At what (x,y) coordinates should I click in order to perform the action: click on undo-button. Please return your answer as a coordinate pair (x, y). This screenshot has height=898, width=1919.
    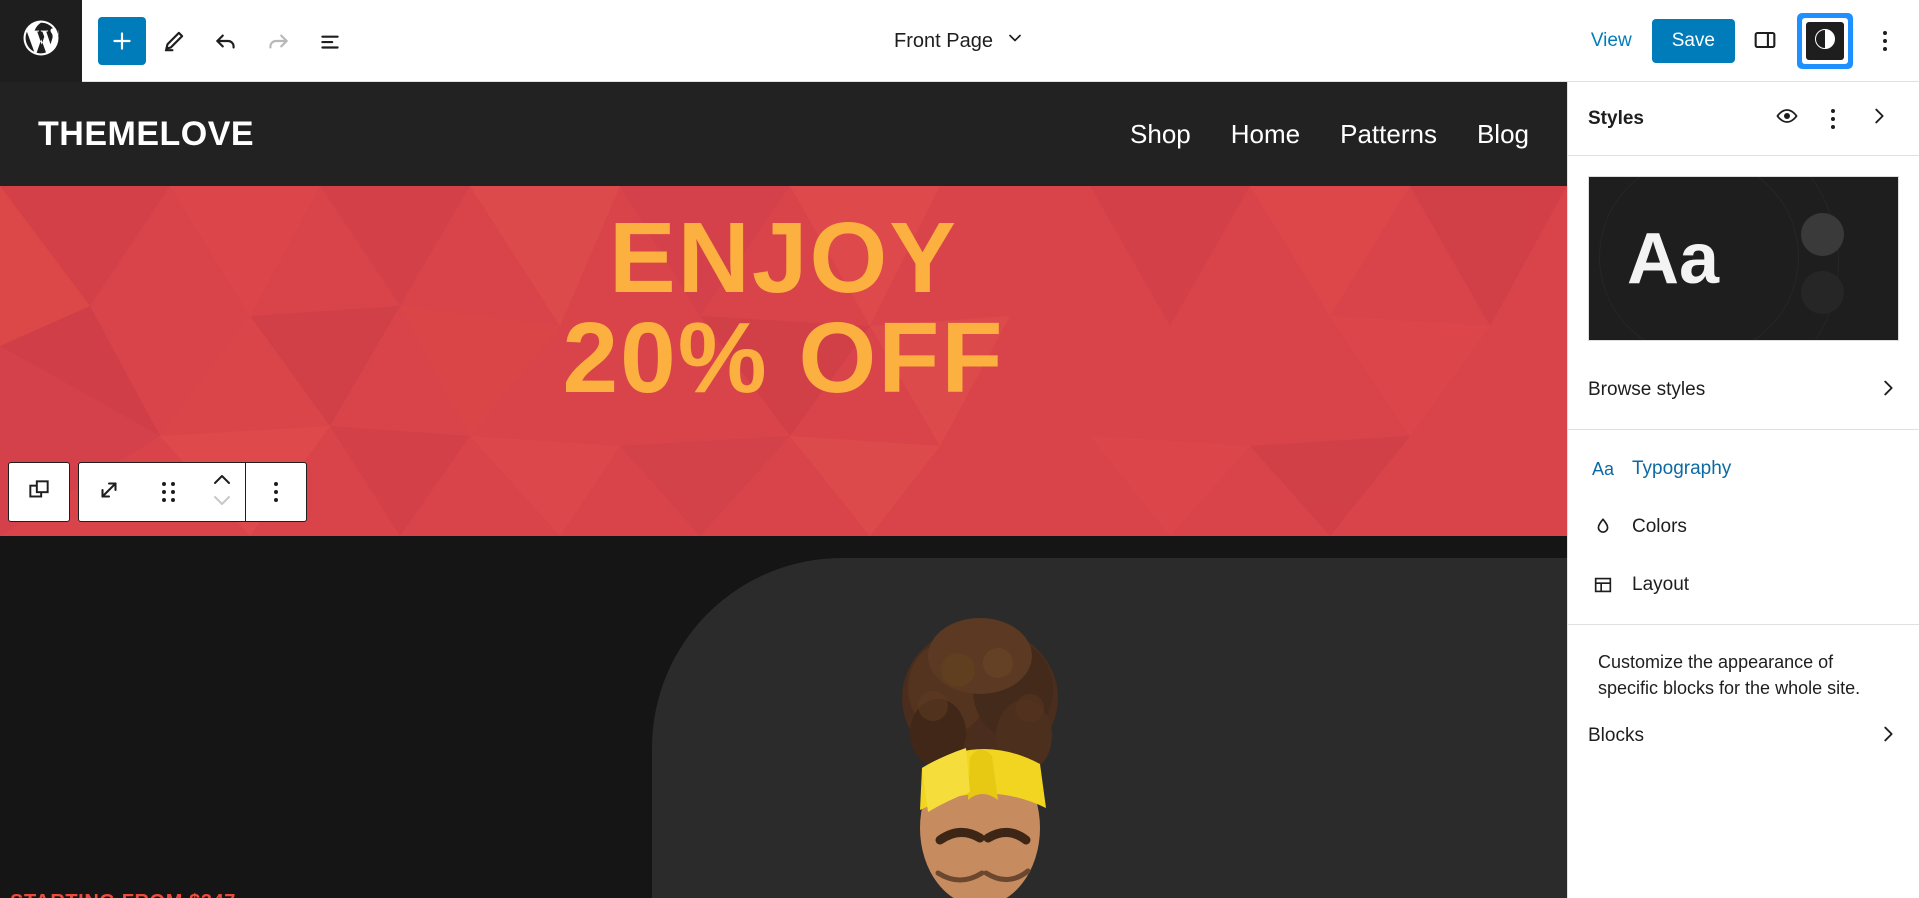
    Looking at the image, I should click on (226, 41).